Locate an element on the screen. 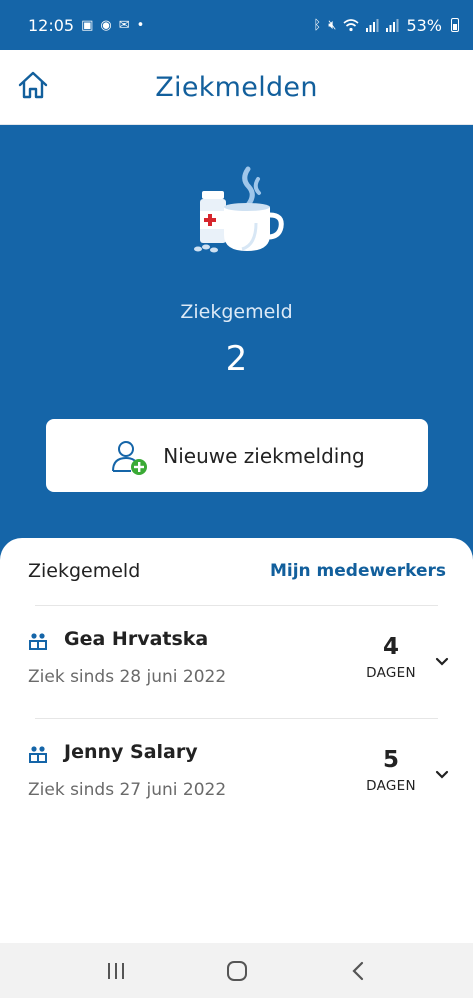 This screenshot has height=998, width=473. status-bar-left: 12:05 ▣ ◉ ✉ • is located at coordinates (86, 25).